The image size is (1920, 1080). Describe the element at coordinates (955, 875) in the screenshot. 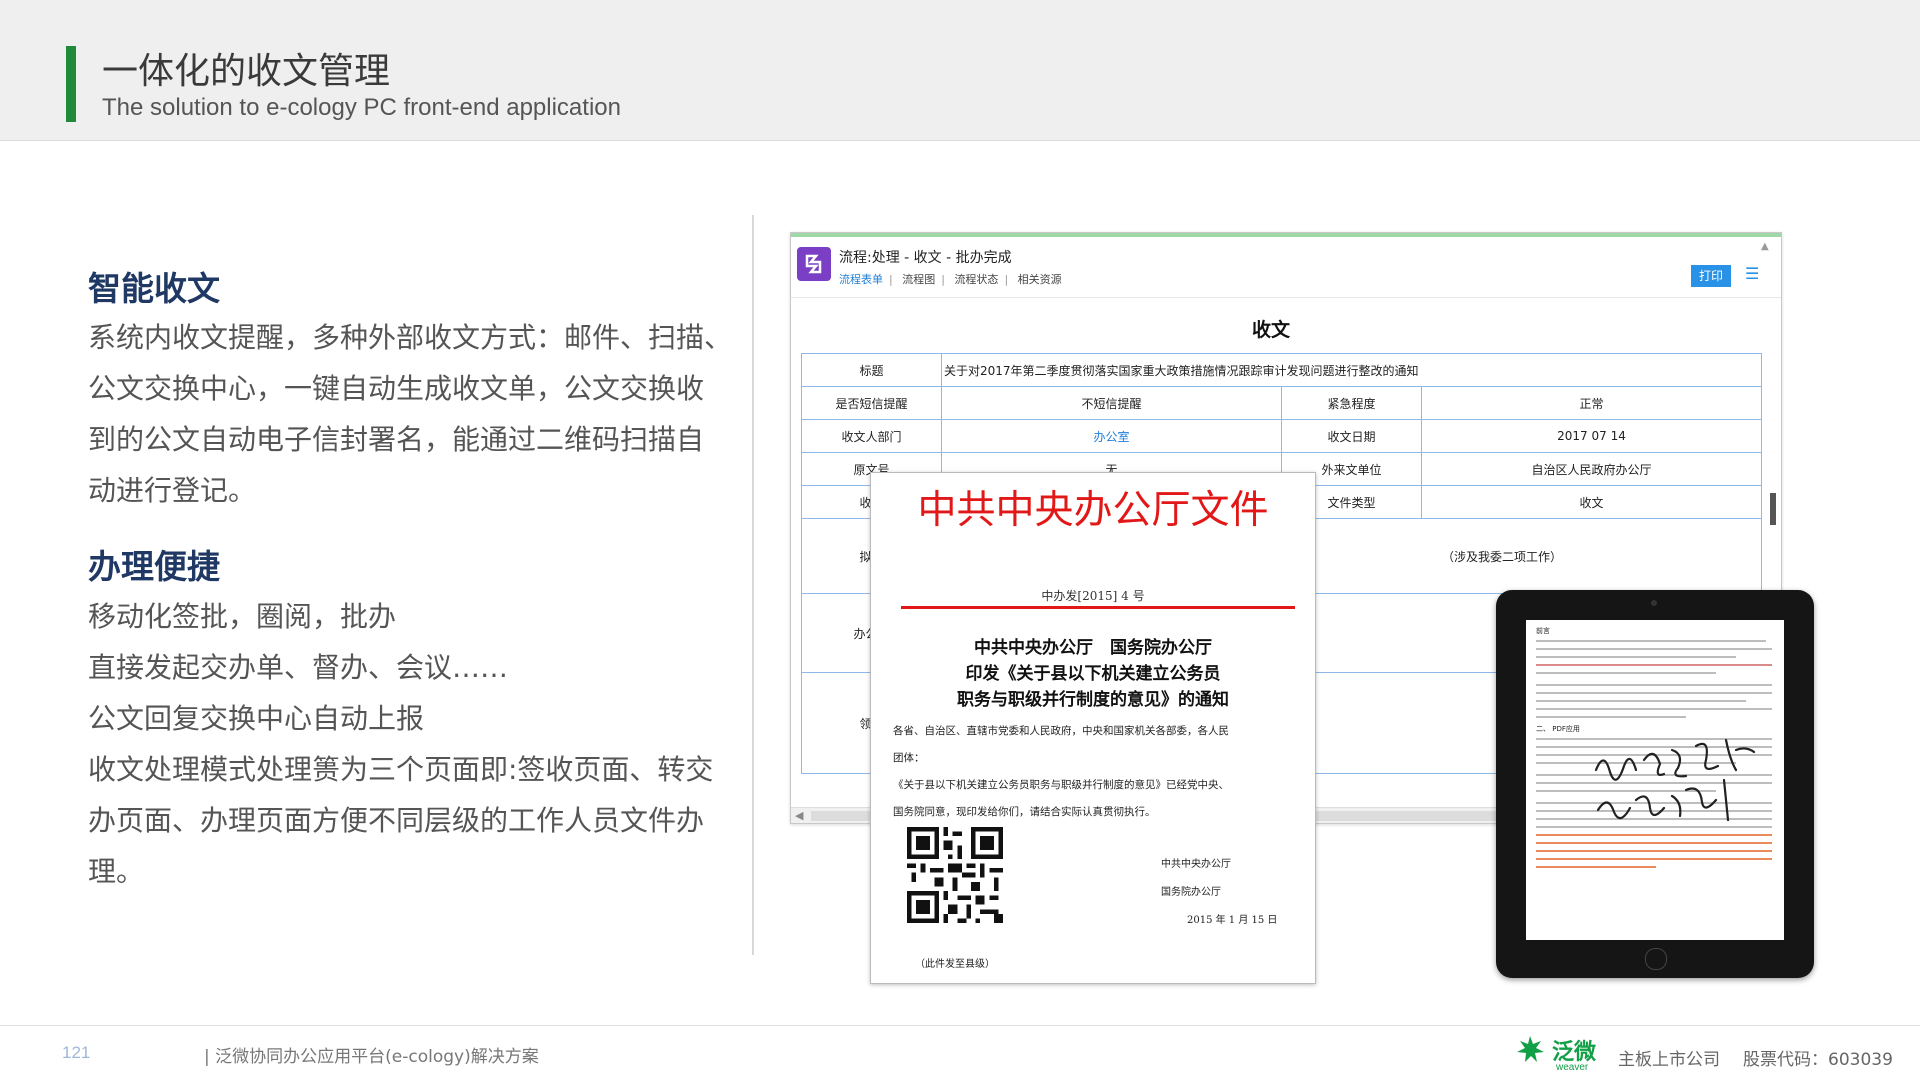

I see `qr-code-icon` at that location.